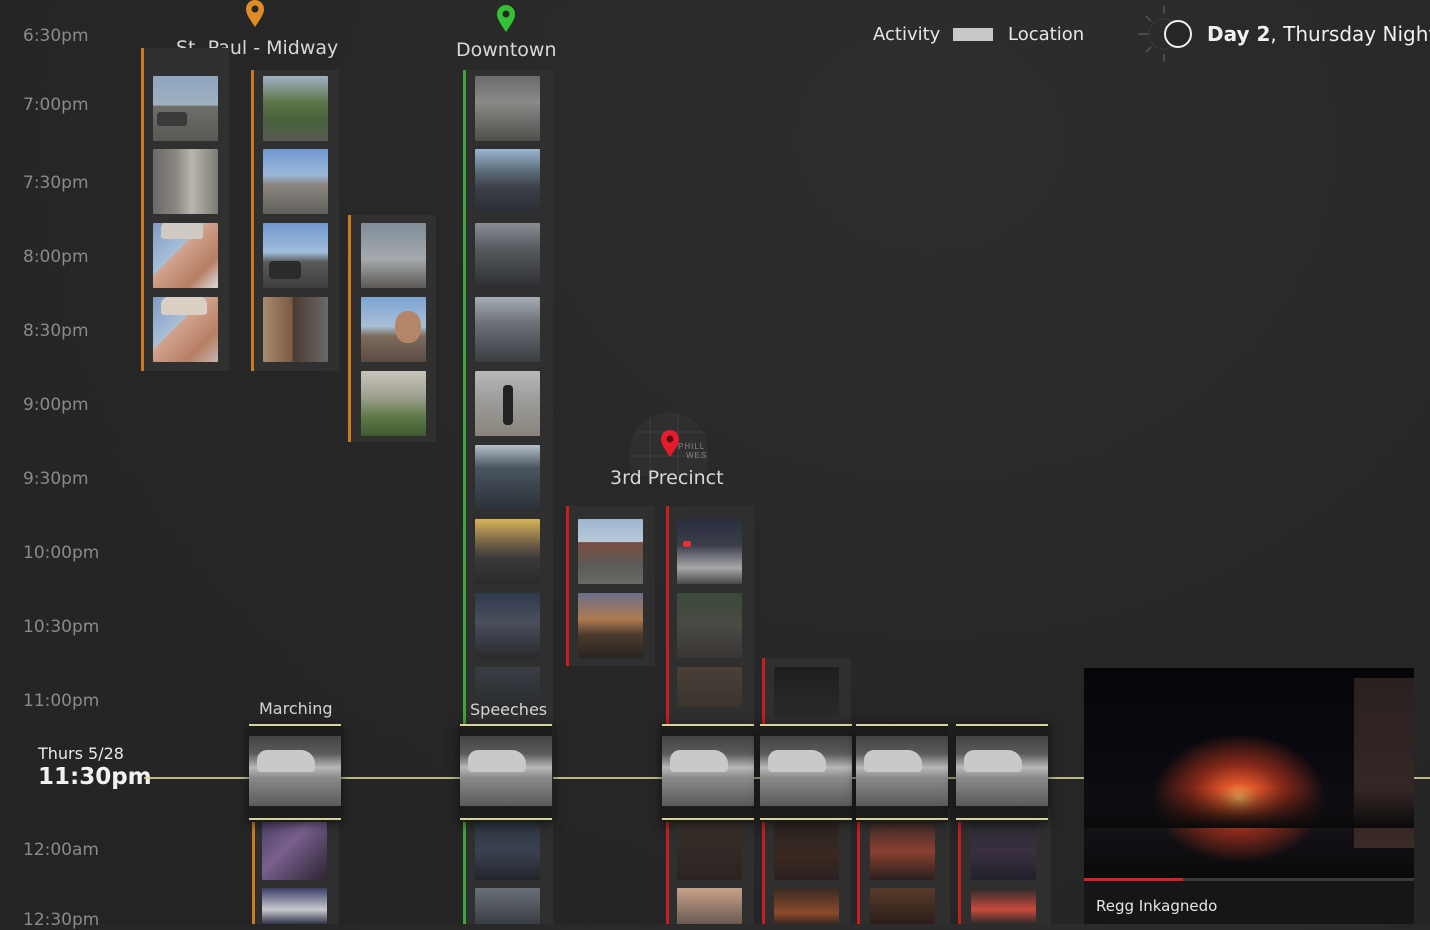  Describe the element at coordinates (1133, 879) in the screenshot. I see `video-progress-fill` at that location.